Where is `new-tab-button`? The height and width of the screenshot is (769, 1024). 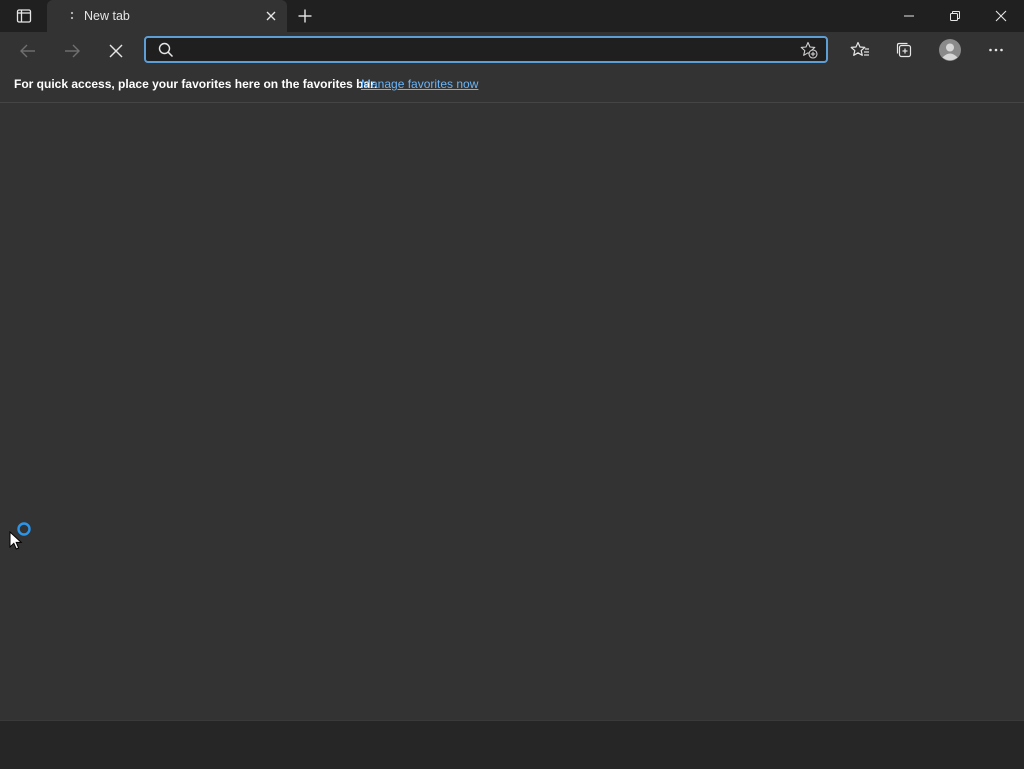
new-tab-button is located at coordinates (305, 16).